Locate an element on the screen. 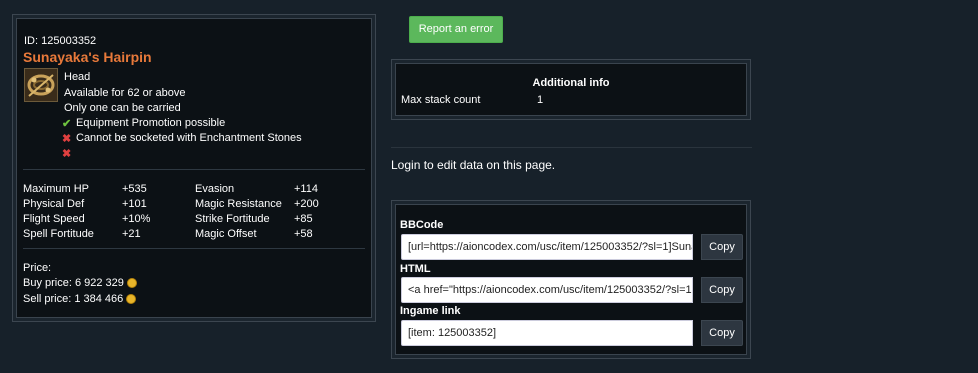 The height and width of the screenshot is (373, 978). trait-promotion: Equipment Promotion possible is located at coordinates (151, 123).